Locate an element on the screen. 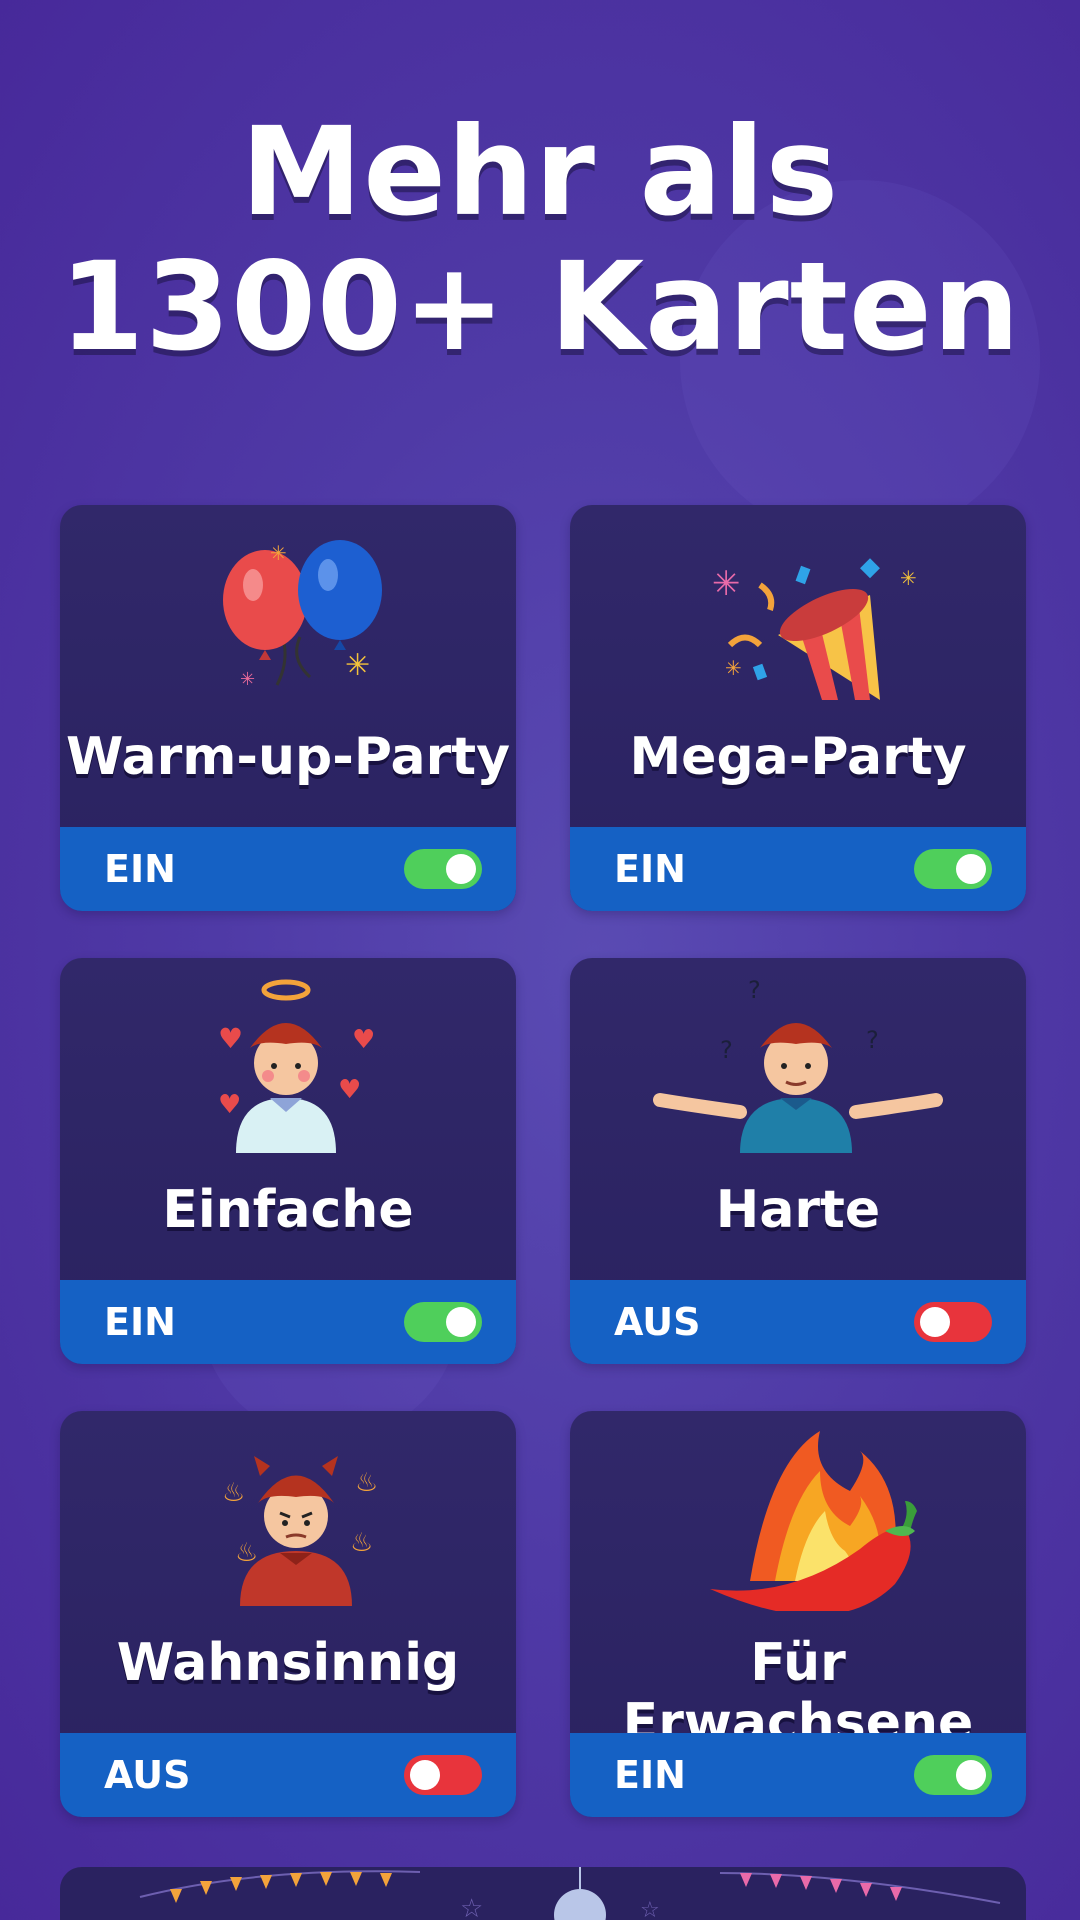  headline-line-1: Mehr als is located at coordinates (540, 172).